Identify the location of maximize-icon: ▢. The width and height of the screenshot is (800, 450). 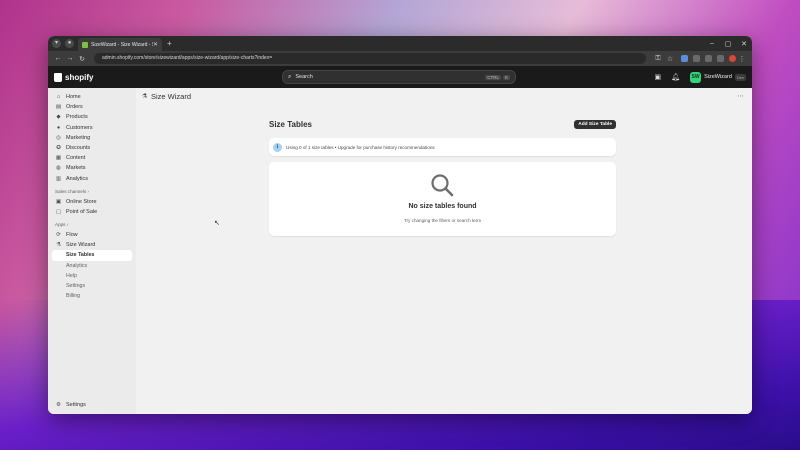
(728, 44).